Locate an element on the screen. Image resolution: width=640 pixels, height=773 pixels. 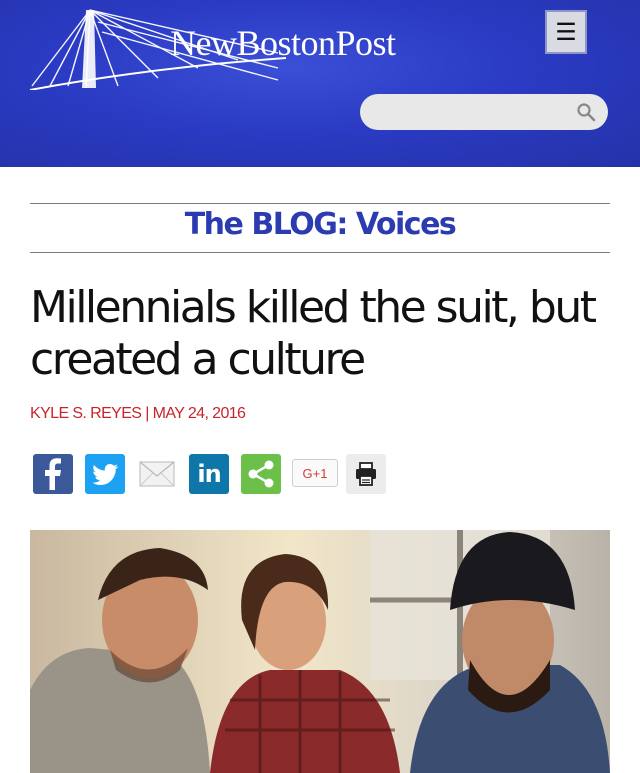
print-button is located at coordinates (366, 474).